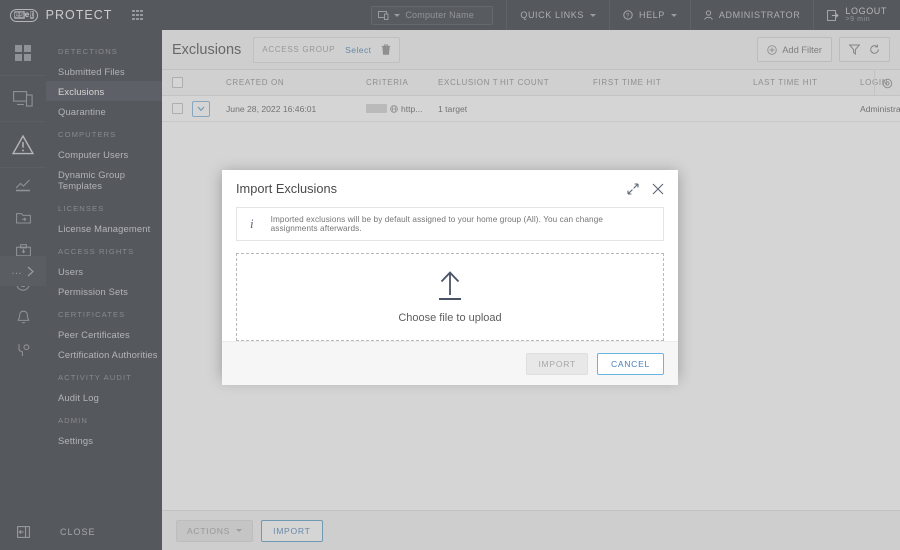 The image size is (900, 550). Describe the element at coordinates (630, 363) in the screenshot. I see `dialog-cancel-button: CANCEL` at that location.